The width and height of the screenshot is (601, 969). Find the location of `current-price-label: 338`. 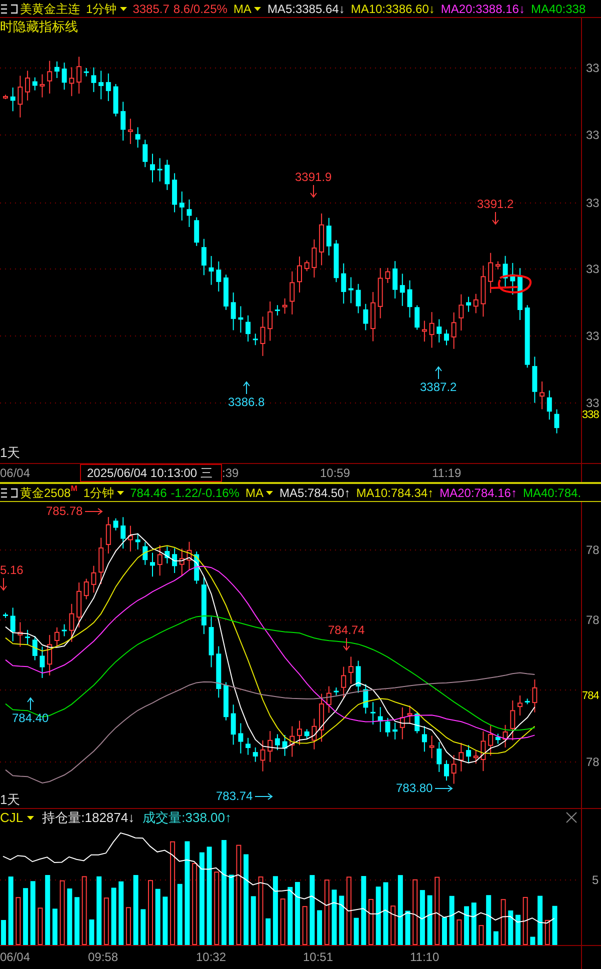

current-price-label: 338 is located at coordinates (590, 415).